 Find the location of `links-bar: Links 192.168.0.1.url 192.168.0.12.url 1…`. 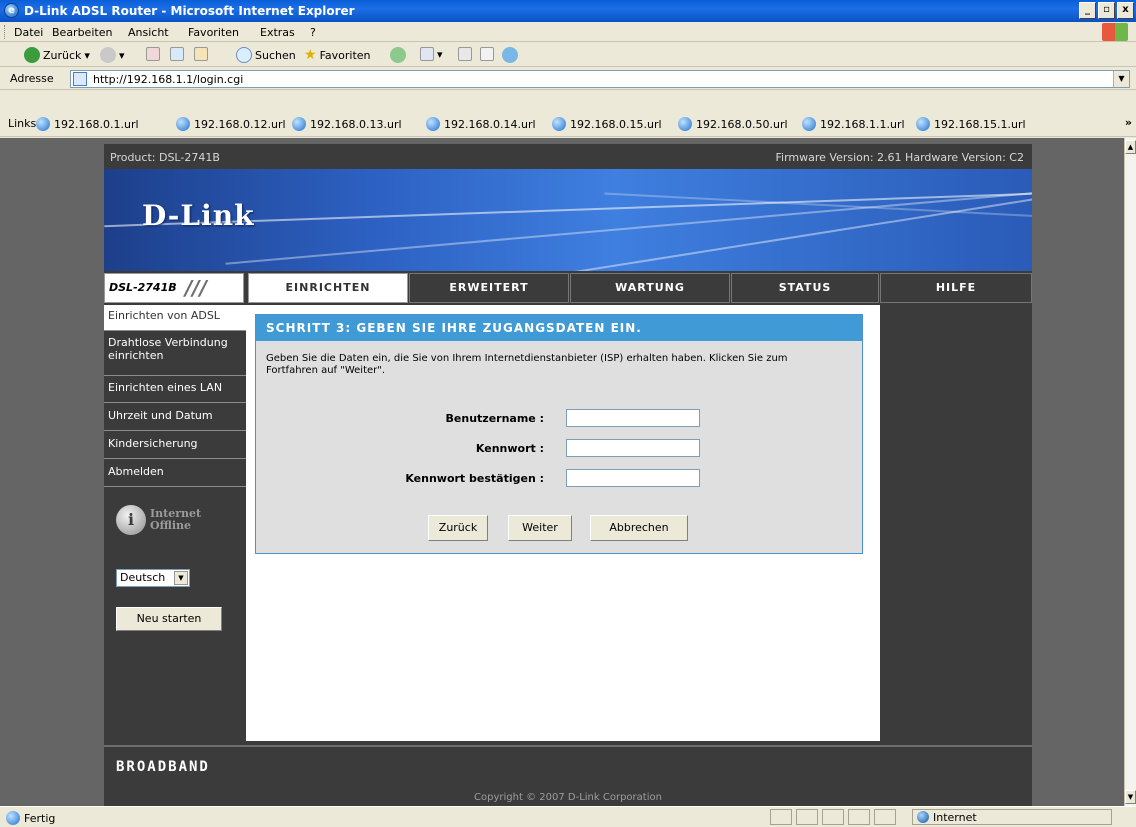

links-bar: Links 192.168.0.1.url 192.168.0.12.url 1… is located at coordinates (568, 124).